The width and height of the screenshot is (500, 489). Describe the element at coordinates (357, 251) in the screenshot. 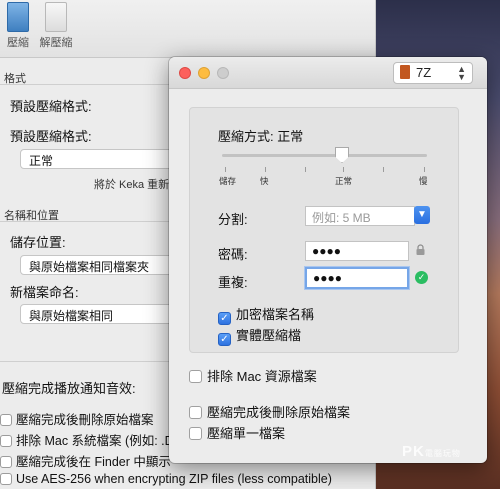

I see `password-field: ●●●●` at that location.